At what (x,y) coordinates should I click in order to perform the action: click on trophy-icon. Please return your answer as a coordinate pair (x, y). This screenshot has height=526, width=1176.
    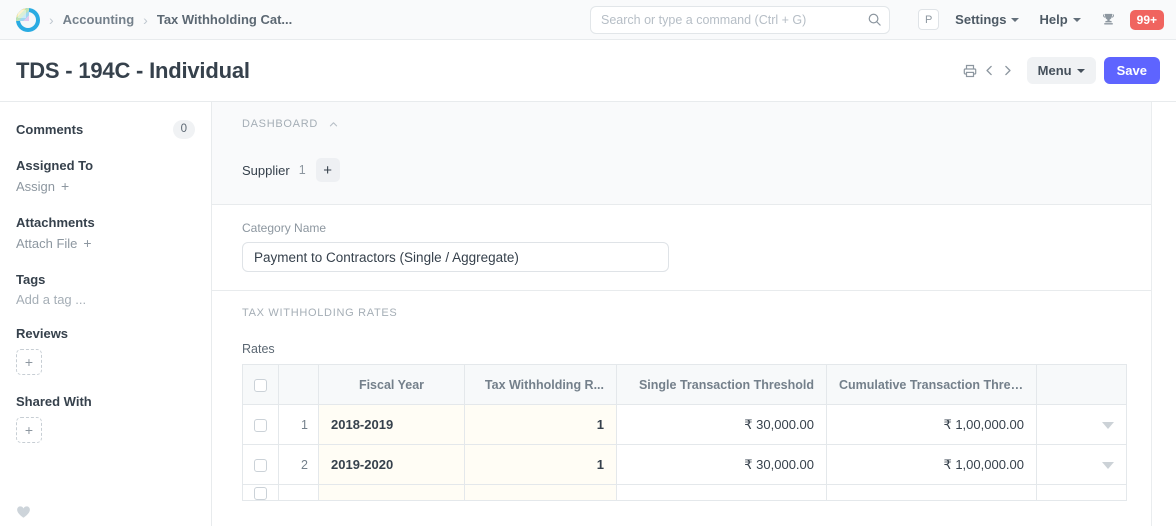
    Looking at the image, I should click on (1108, 19).